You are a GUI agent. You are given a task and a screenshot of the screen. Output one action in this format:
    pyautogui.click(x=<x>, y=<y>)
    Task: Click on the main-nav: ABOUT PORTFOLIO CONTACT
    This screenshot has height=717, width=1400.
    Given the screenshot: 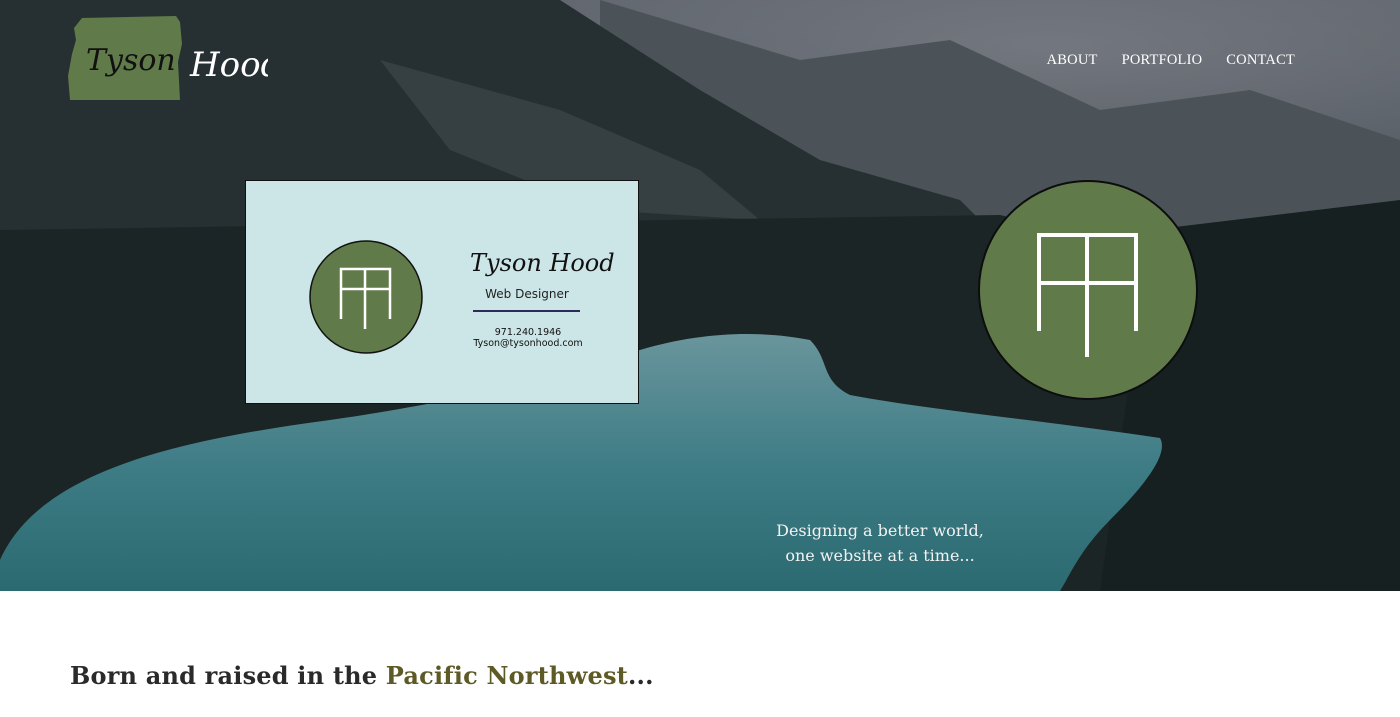 What is the action you would take?
    pyautogui.click(x=1171, y=60)
    